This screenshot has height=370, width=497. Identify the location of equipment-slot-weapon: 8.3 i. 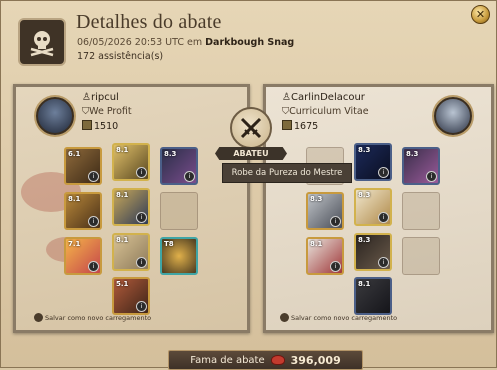
(325, 211).